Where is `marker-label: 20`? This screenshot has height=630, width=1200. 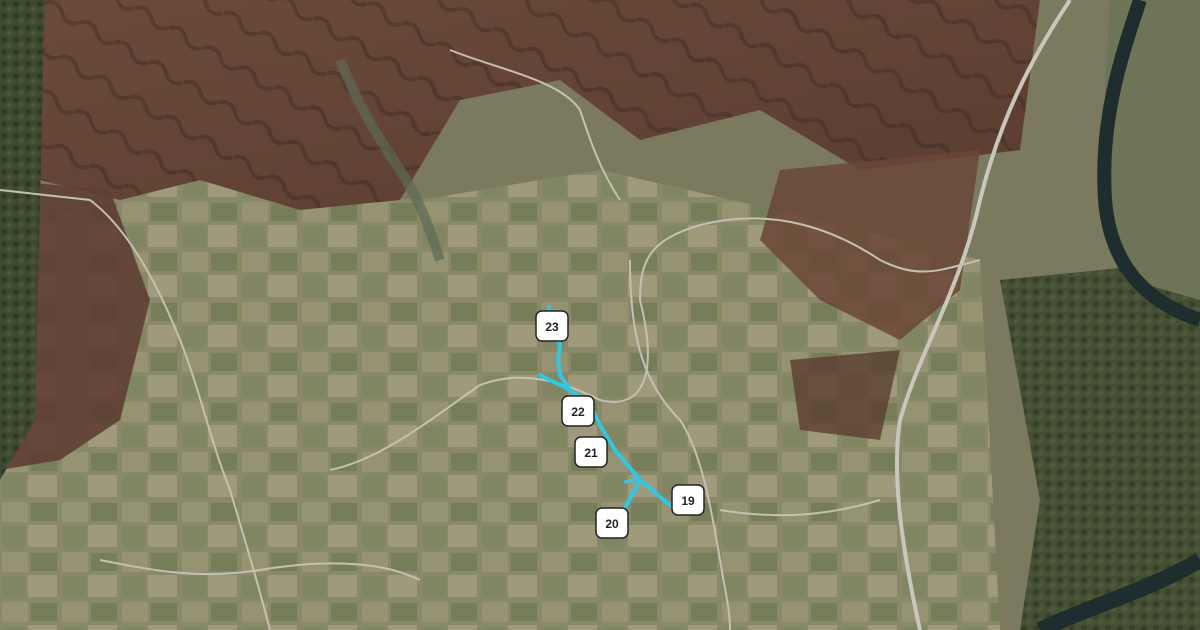 marker-label: 20 is located at coordinates (612, 524).